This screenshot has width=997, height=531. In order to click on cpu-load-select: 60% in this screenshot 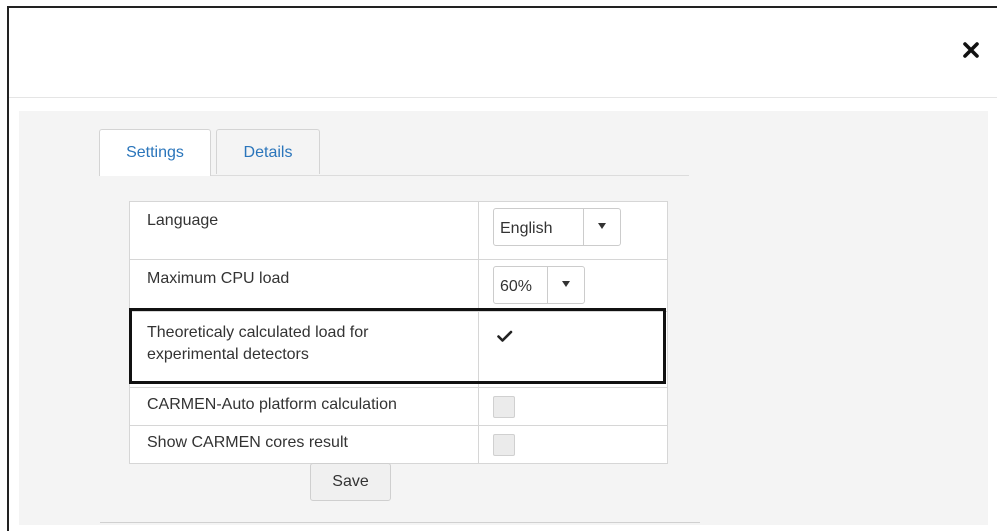, I will do `click(539, 285)`.